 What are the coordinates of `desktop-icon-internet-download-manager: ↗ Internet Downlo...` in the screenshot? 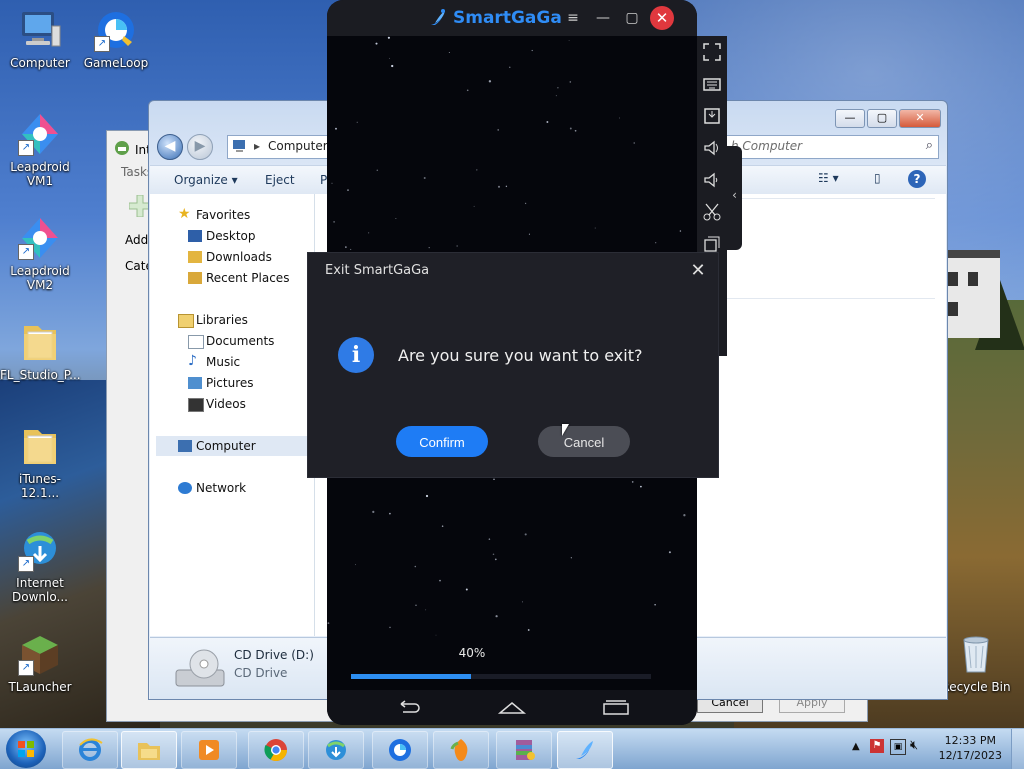 It's located at (40, 566).